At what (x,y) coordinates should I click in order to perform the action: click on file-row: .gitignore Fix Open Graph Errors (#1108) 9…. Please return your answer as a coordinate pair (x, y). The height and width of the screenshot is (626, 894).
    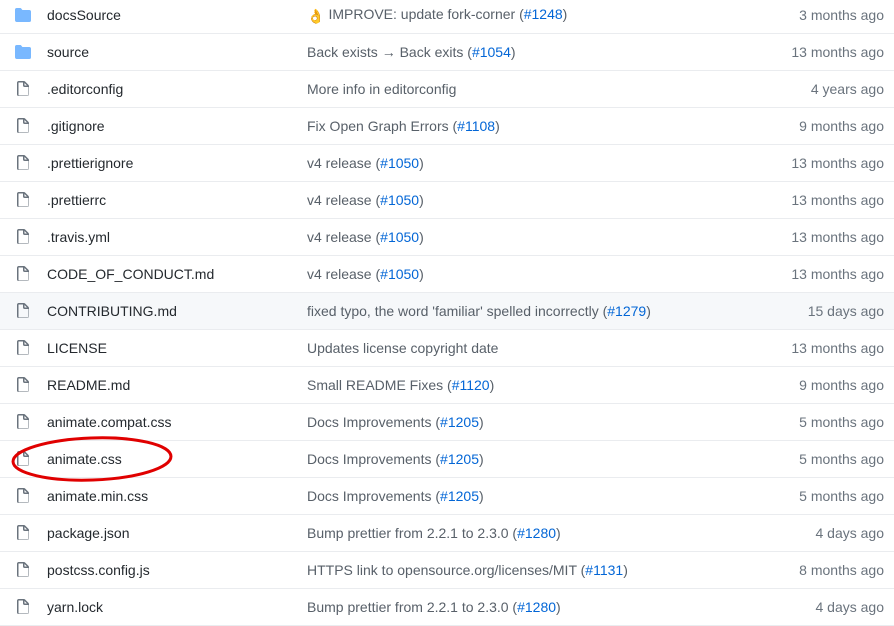
    Looking at the image, I should click on (447, 126).